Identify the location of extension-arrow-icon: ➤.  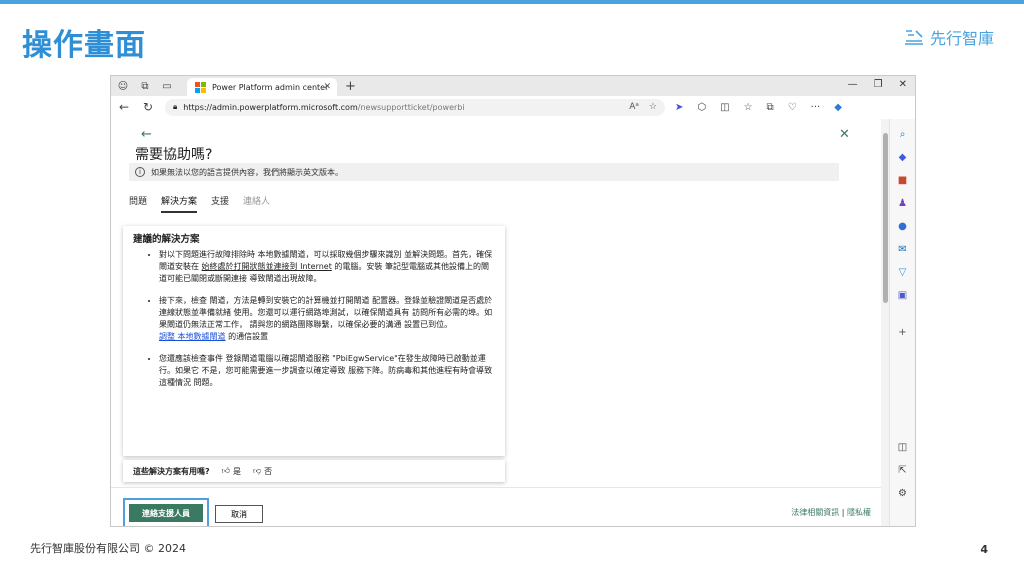
(679, 107).